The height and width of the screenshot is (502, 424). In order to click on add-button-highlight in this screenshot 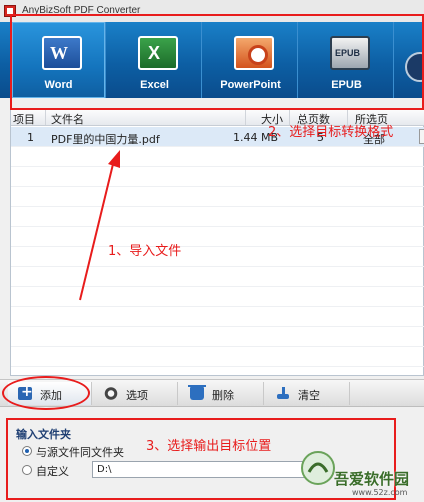, I will do `click(46, 393)`.